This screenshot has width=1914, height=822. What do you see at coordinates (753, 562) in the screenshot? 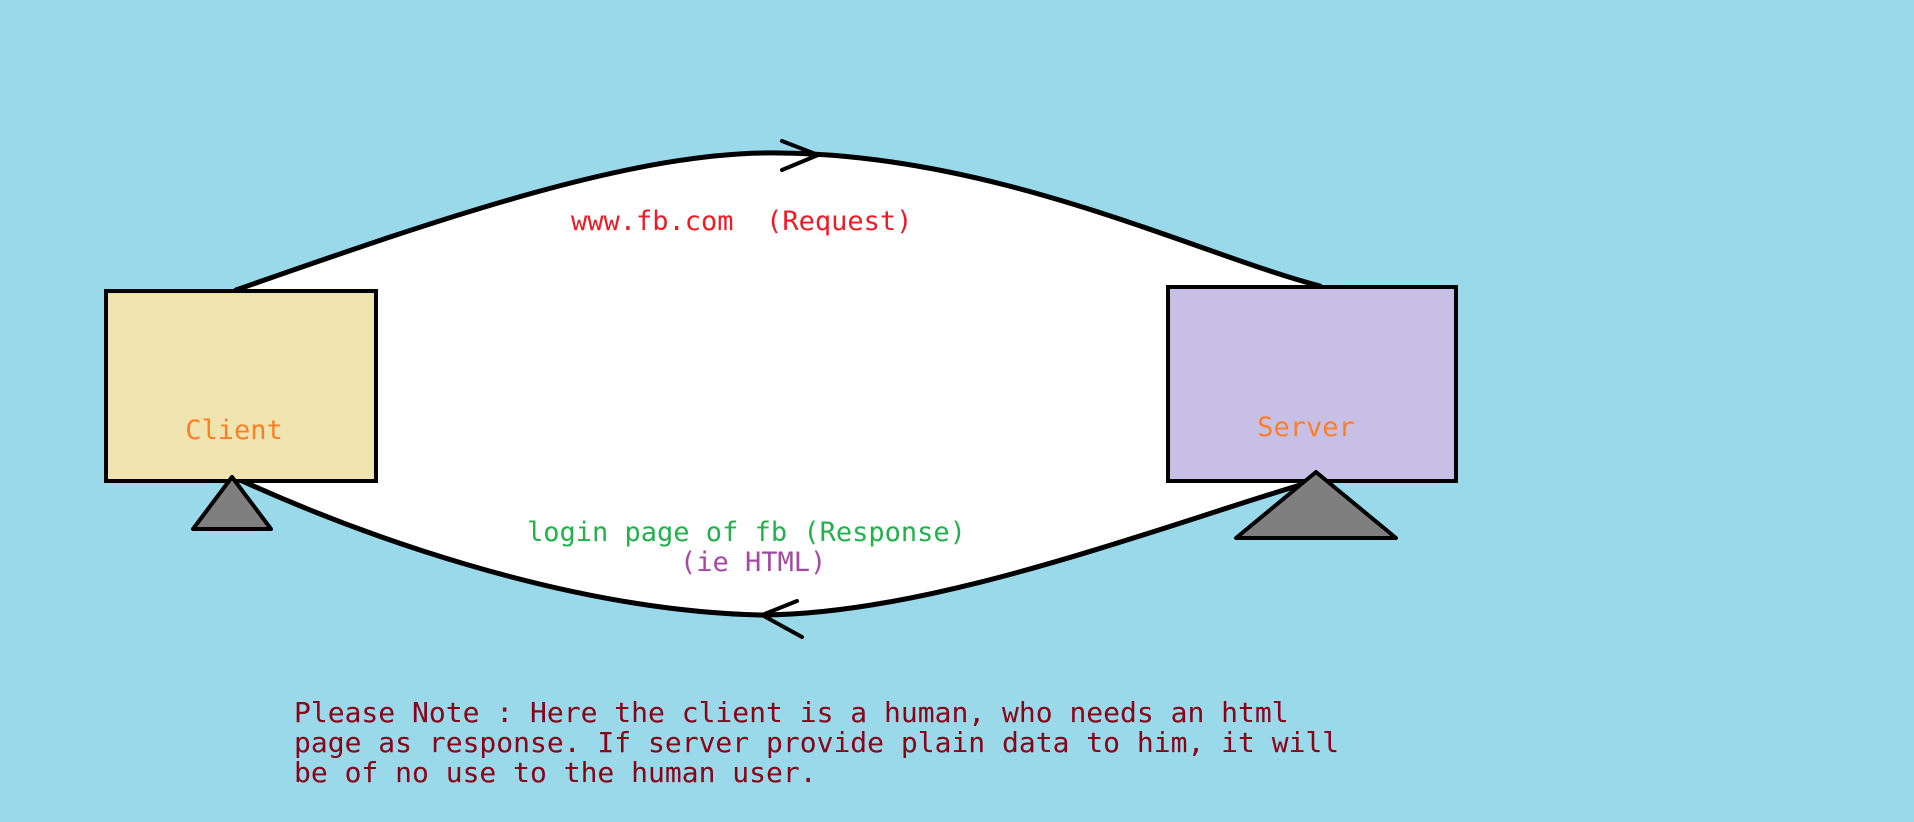
I see `response-sublabel: (ie HTML)` at bounding box center [753, 562].